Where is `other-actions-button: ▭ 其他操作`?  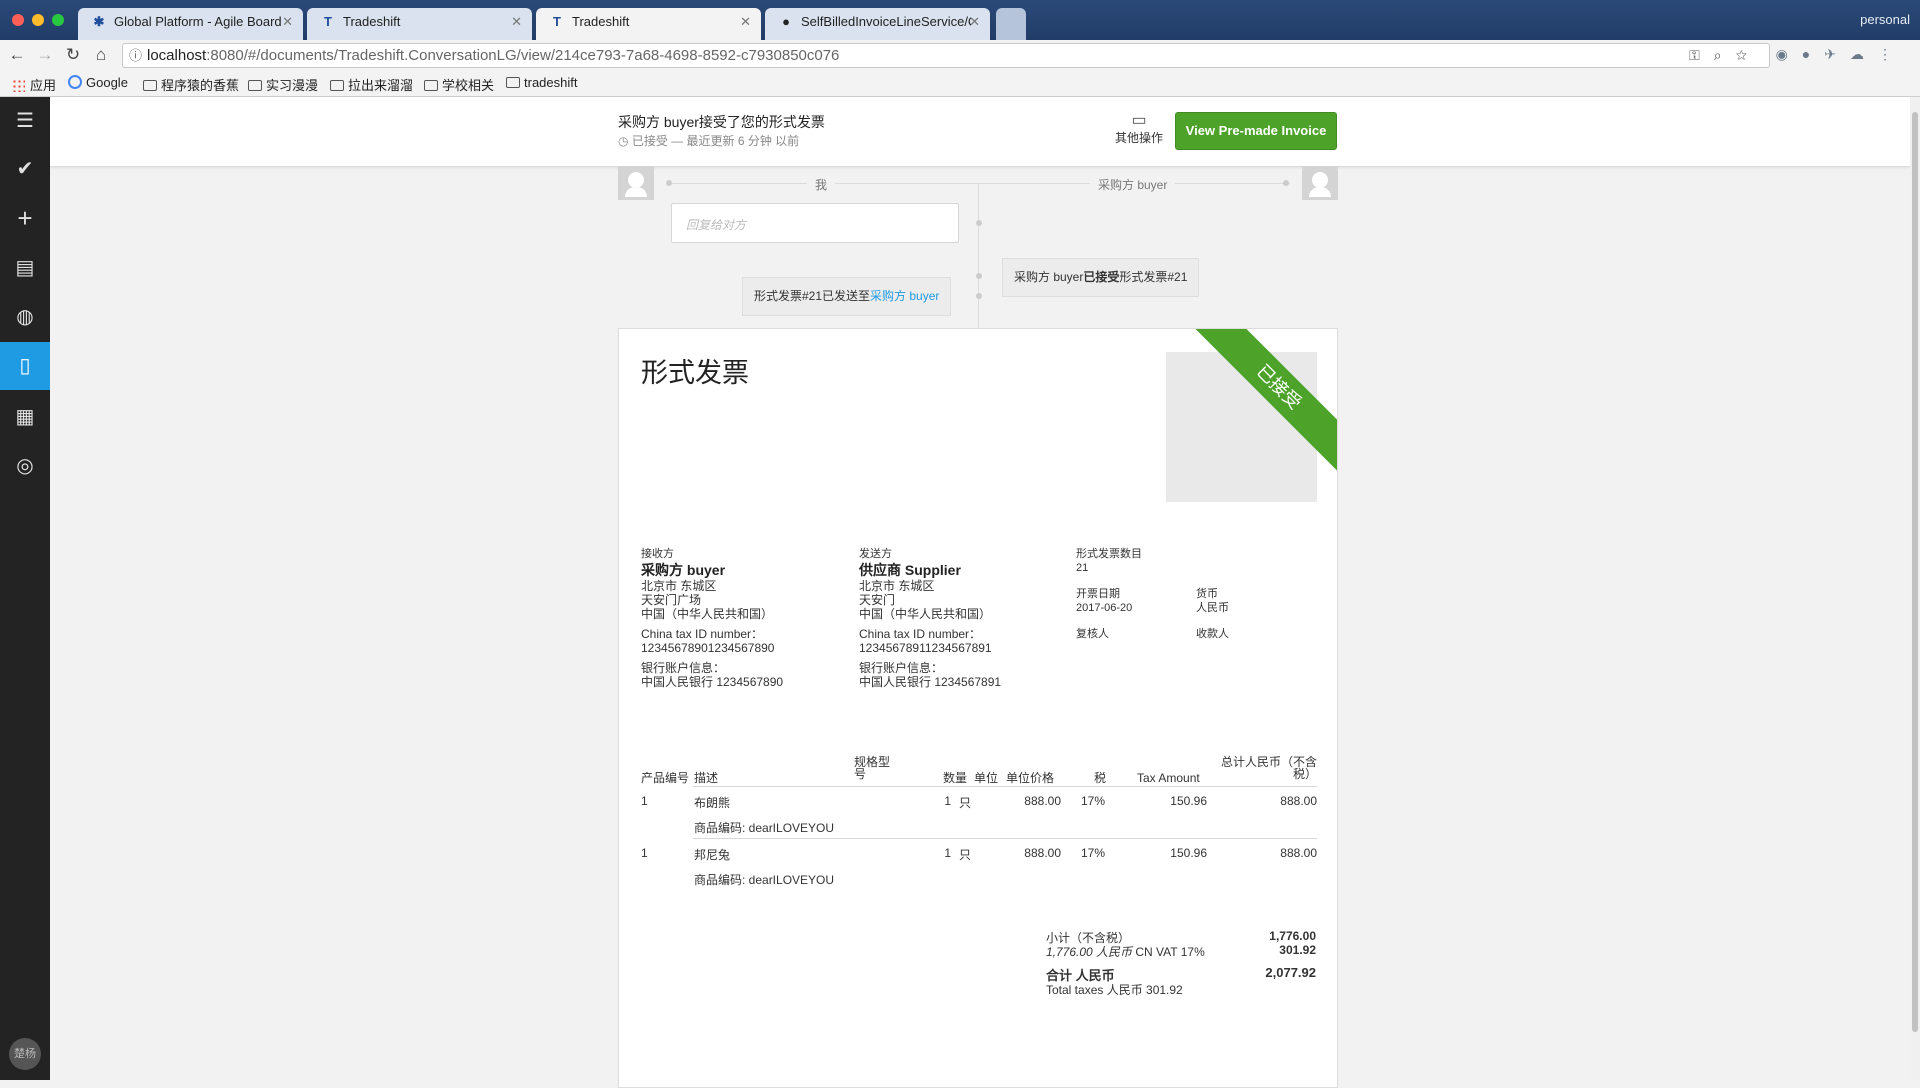 other-actions-button: ▭ 其他操作 is located at coordinates (1139, 129).